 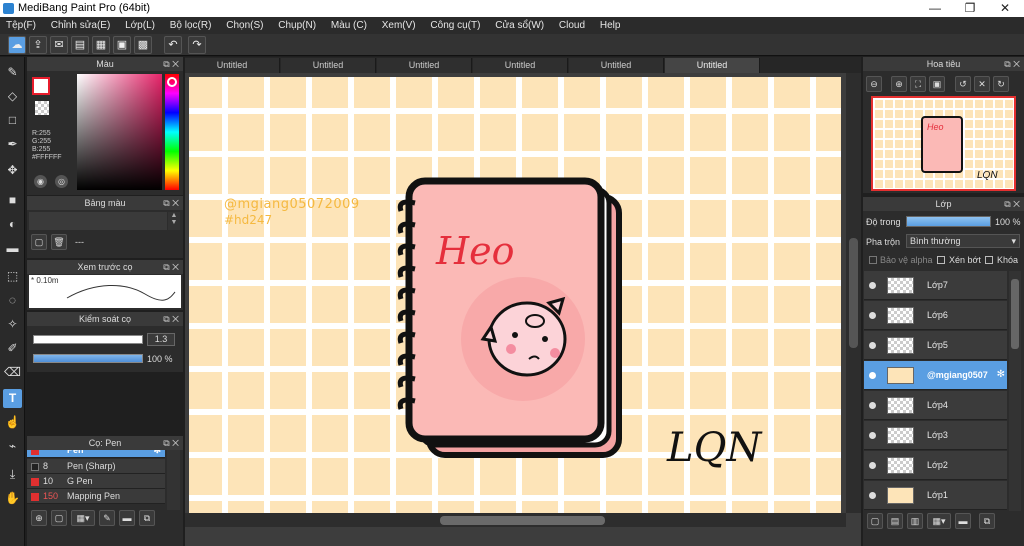 I want to click on menu-select: Chọn(S), so click(x=244, y=24).